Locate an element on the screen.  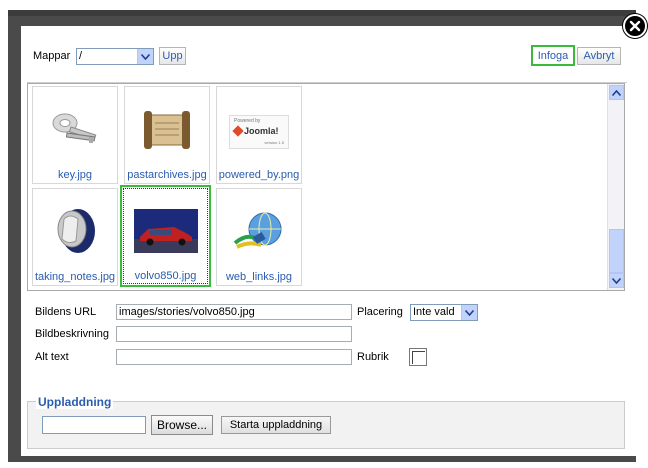
close-icon is located at coordinates (635, 26).